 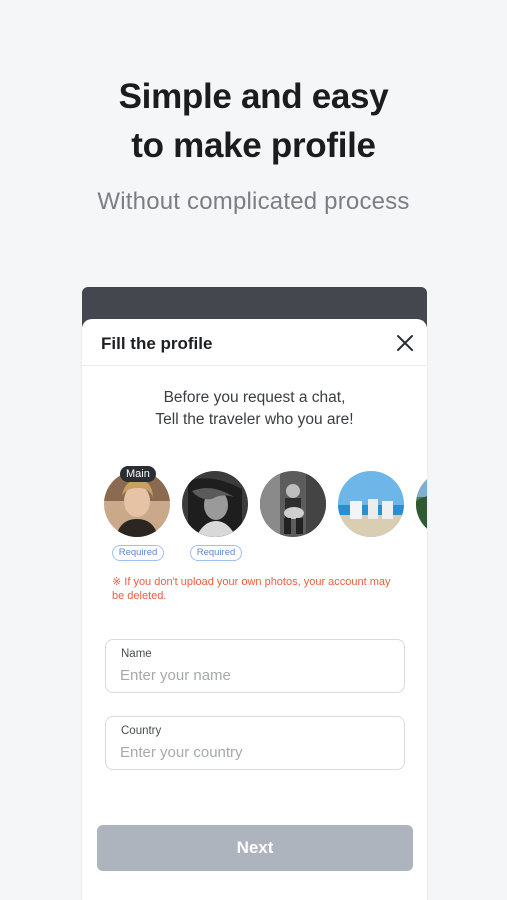 What do you see at coordinates (138, 474) in the screenshot?
I see `main-badge: Main` at bounding box center [138, 474].